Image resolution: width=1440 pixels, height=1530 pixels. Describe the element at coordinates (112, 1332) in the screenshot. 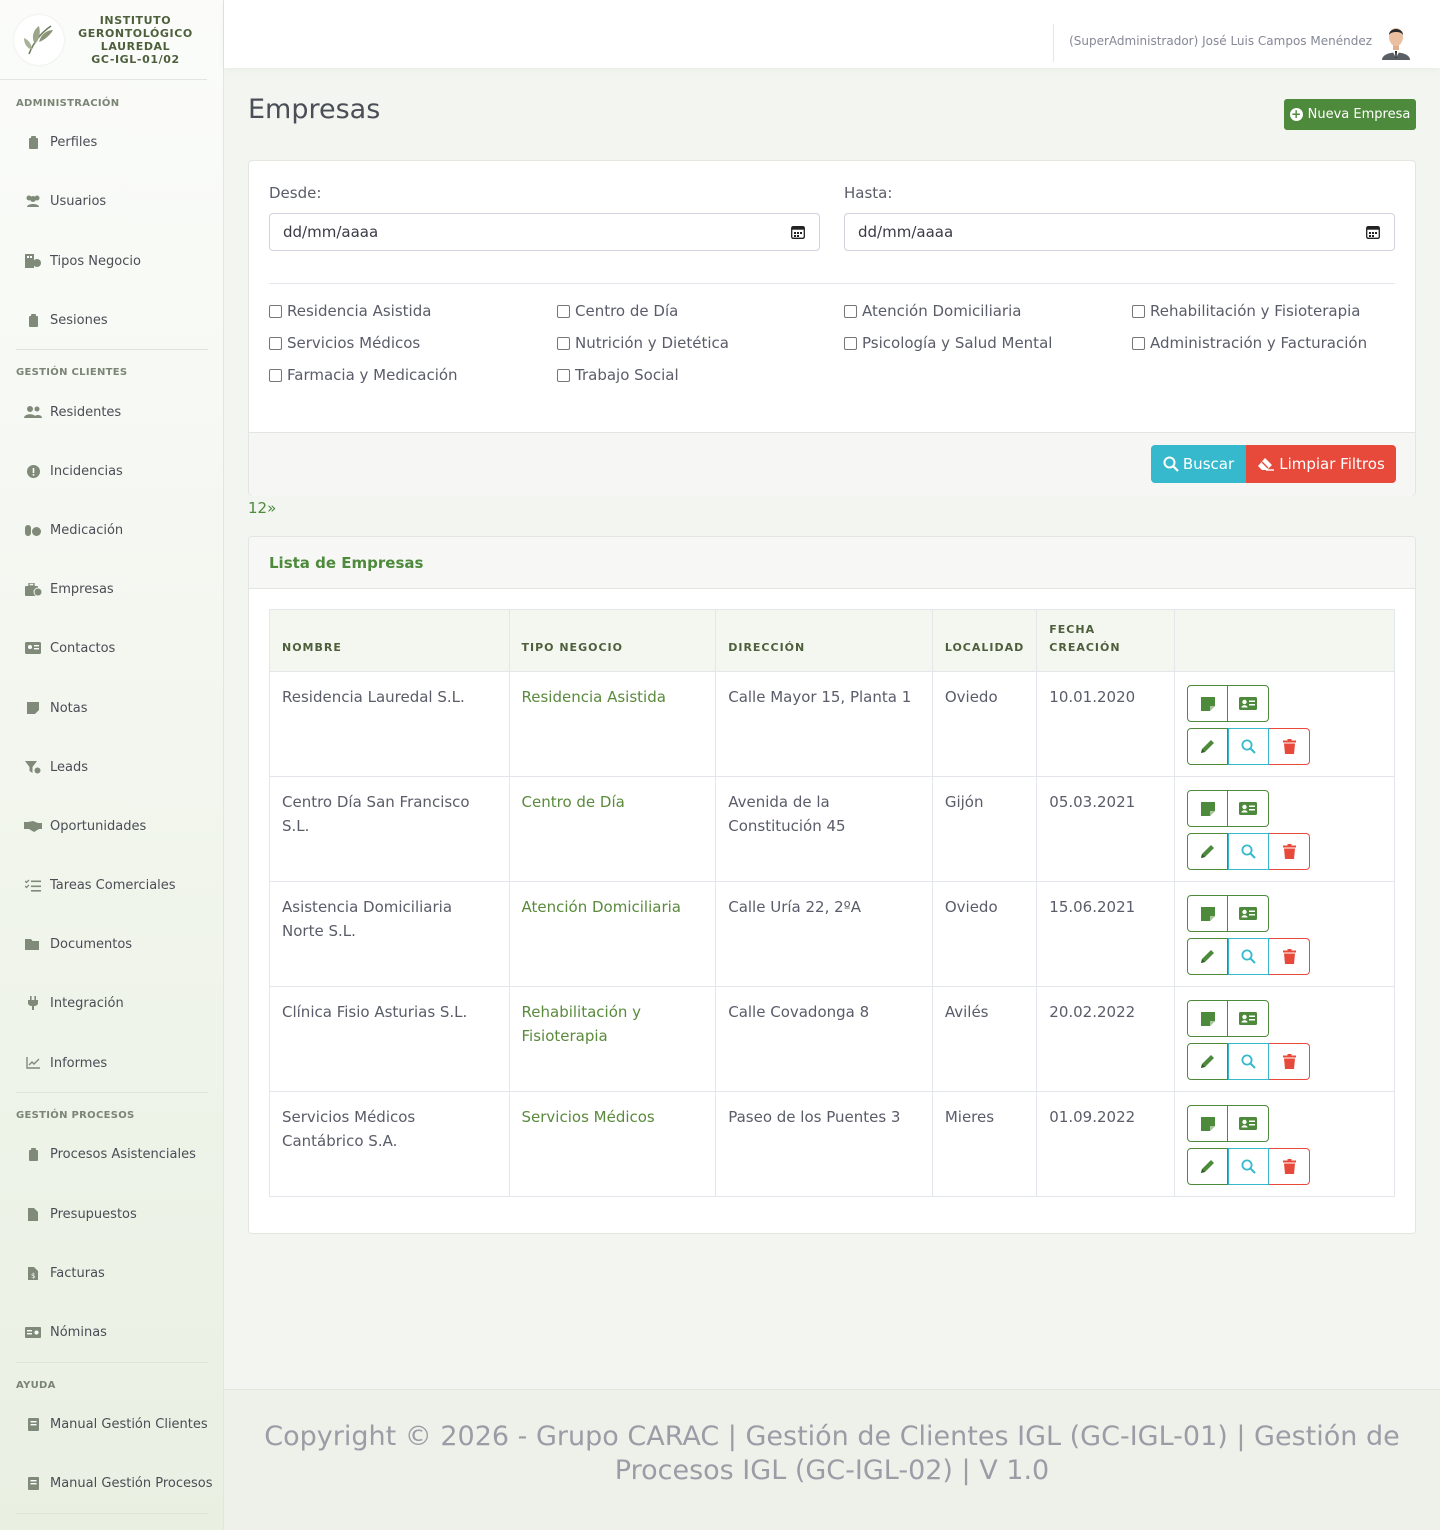

I see `sidebar-item-nominas: Nóminas` at that location.